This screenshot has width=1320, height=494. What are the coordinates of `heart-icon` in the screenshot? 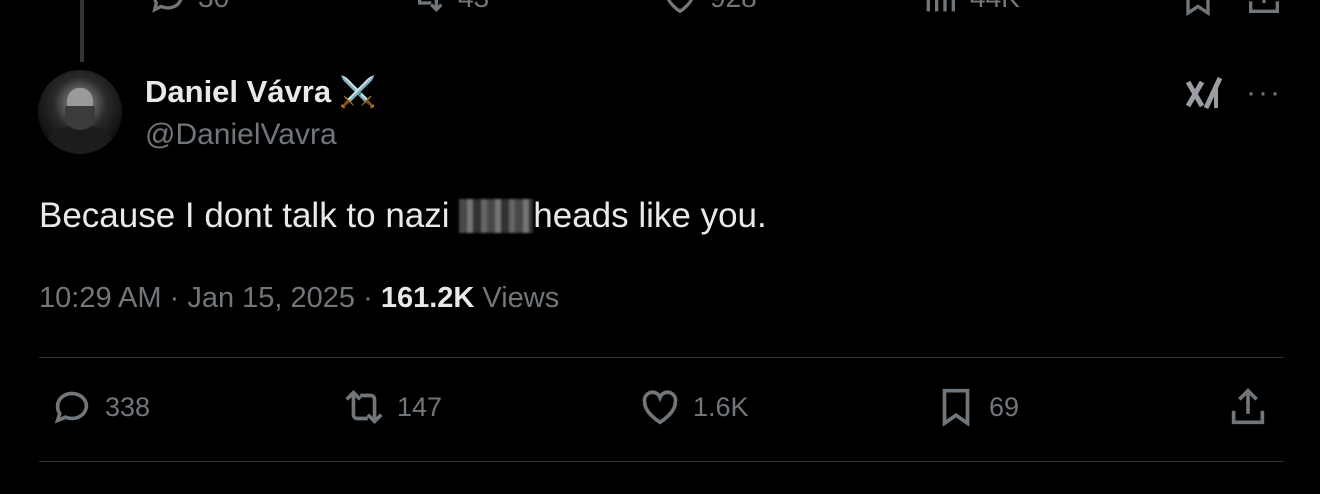 It's located at (660, 407).